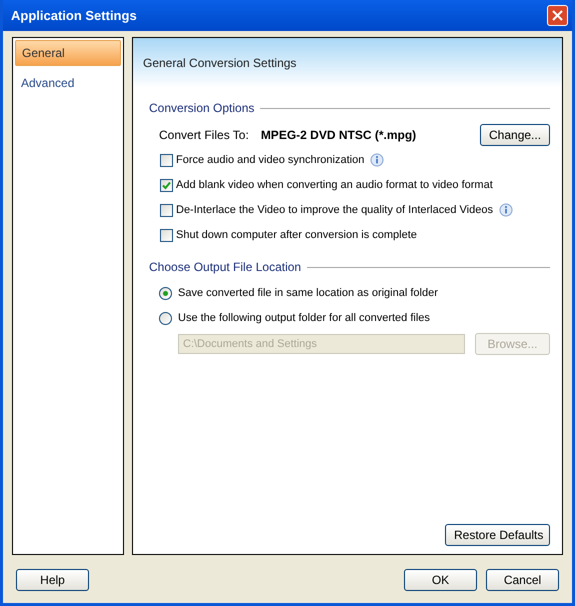 This screenshot has height=606, width=575. Describe the element at coordinates (440, 580) in the screenshot. I see `ok-button: OK` at that location.